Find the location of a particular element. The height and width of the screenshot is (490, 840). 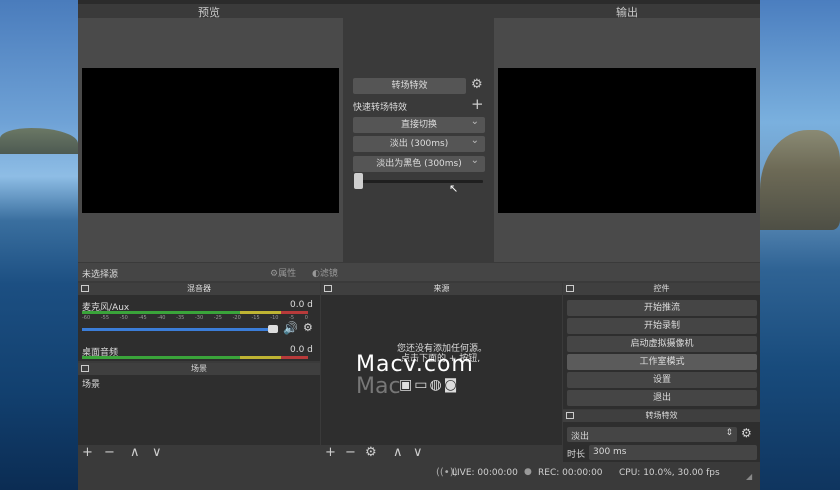

tick: -25 is located at coordinates (217, 318).